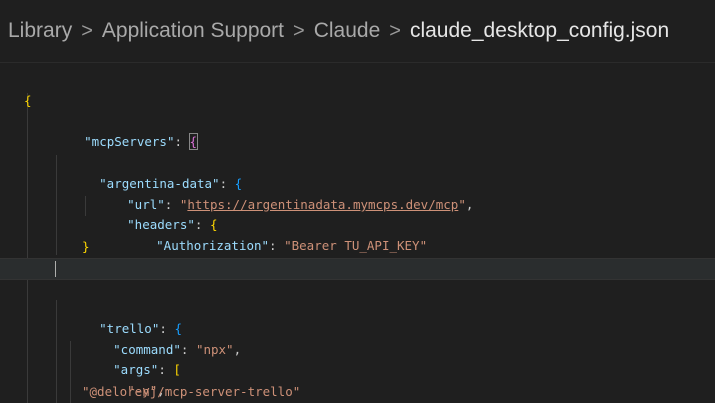 This screenshot has height=403, width=715. Describe the element at coordinates (40, 31) in the screenshot. I see `breadcrumb-item-library: Library` at that location.